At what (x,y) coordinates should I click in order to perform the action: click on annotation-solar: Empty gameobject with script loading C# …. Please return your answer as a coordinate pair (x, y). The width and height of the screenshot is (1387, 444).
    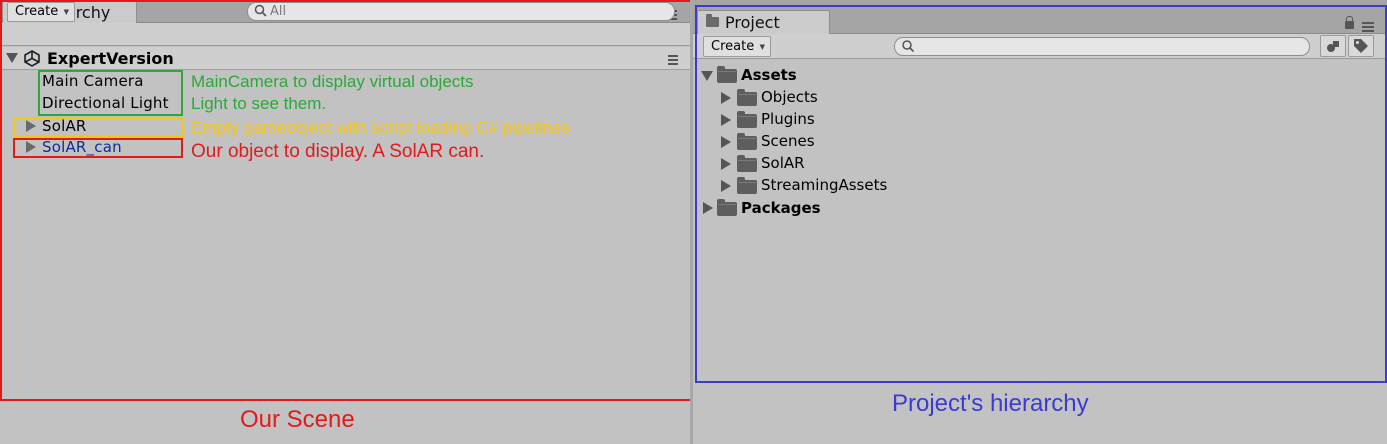
    Looking at the image, I should click on (380, 127).